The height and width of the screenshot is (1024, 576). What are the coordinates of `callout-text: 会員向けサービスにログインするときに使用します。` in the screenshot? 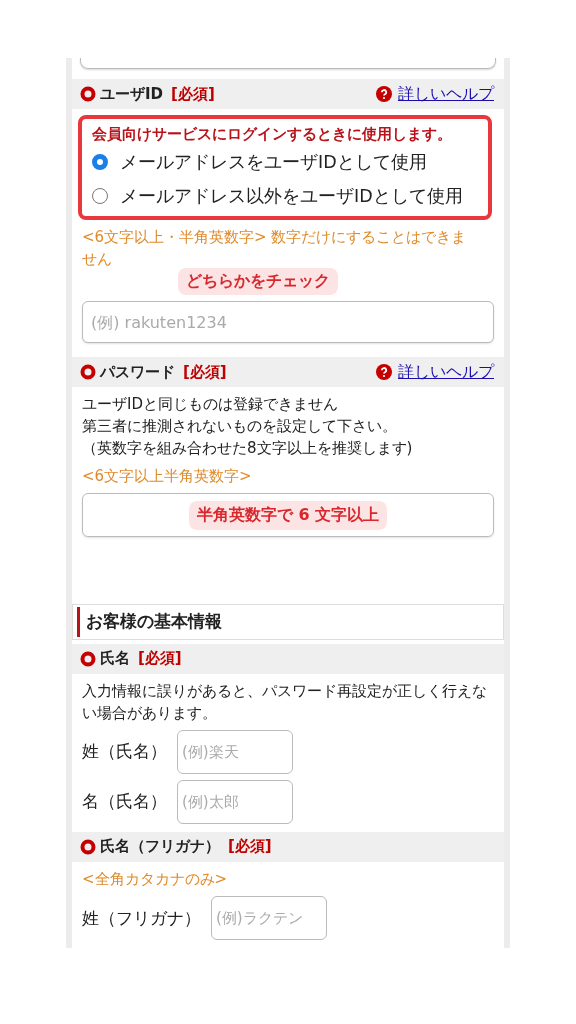 It's located at (272, 135).